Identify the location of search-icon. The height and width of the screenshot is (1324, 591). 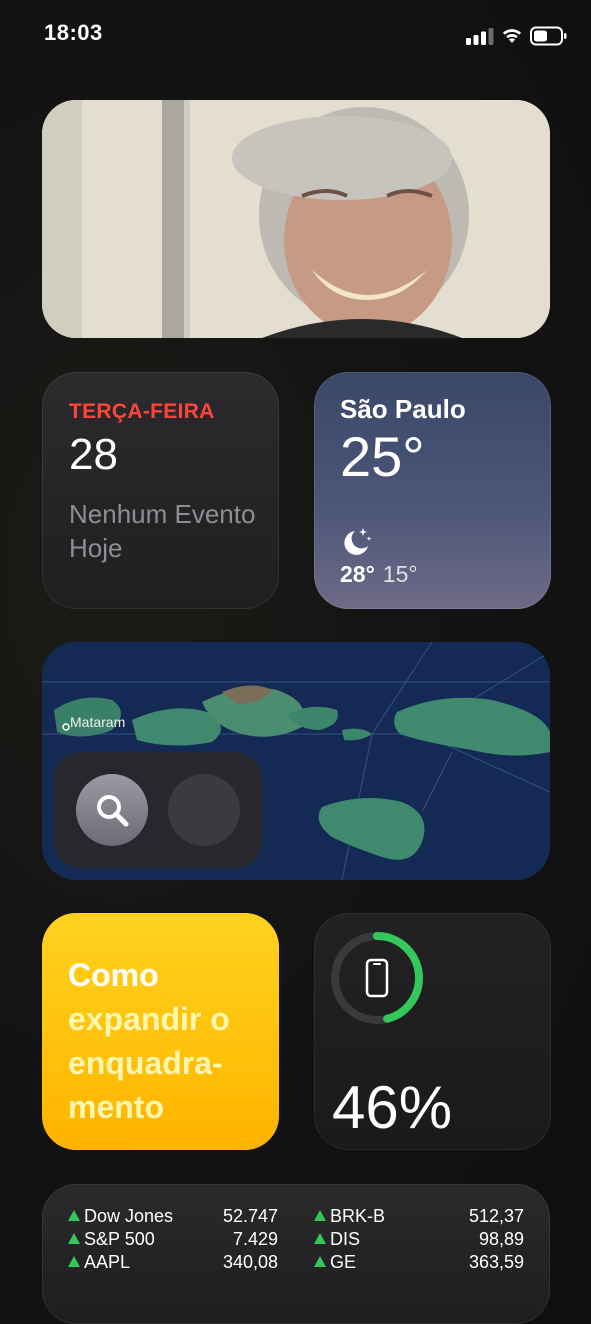
(113, 811).